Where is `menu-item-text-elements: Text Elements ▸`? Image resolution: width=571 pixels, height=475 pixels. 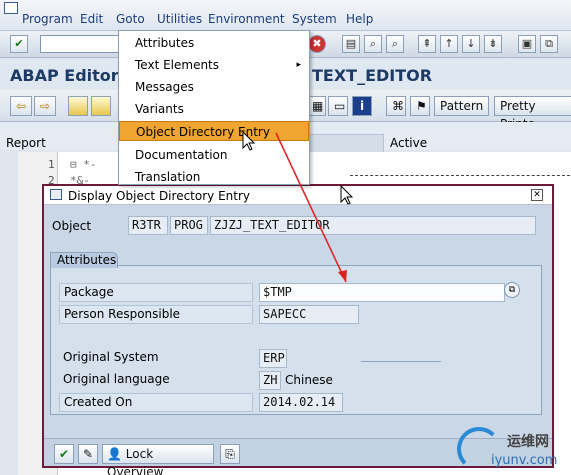
menu-item-text-elements: Text Elements ▸ is located at coordinates (214, 65).